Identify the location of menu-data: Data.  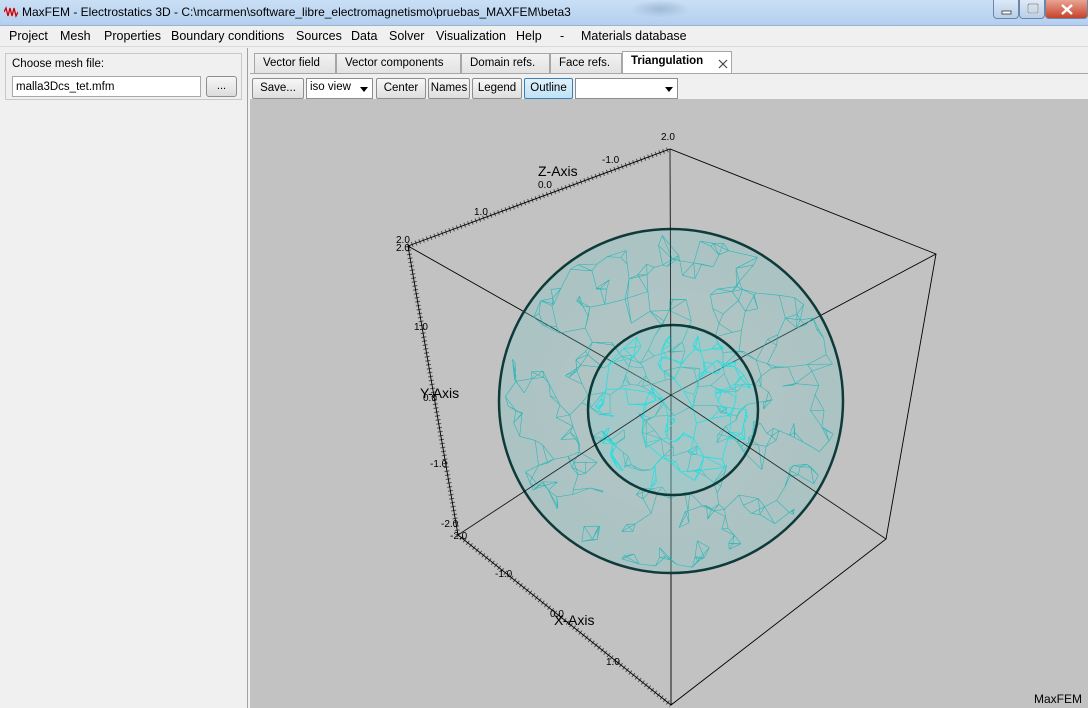
(364, 36).